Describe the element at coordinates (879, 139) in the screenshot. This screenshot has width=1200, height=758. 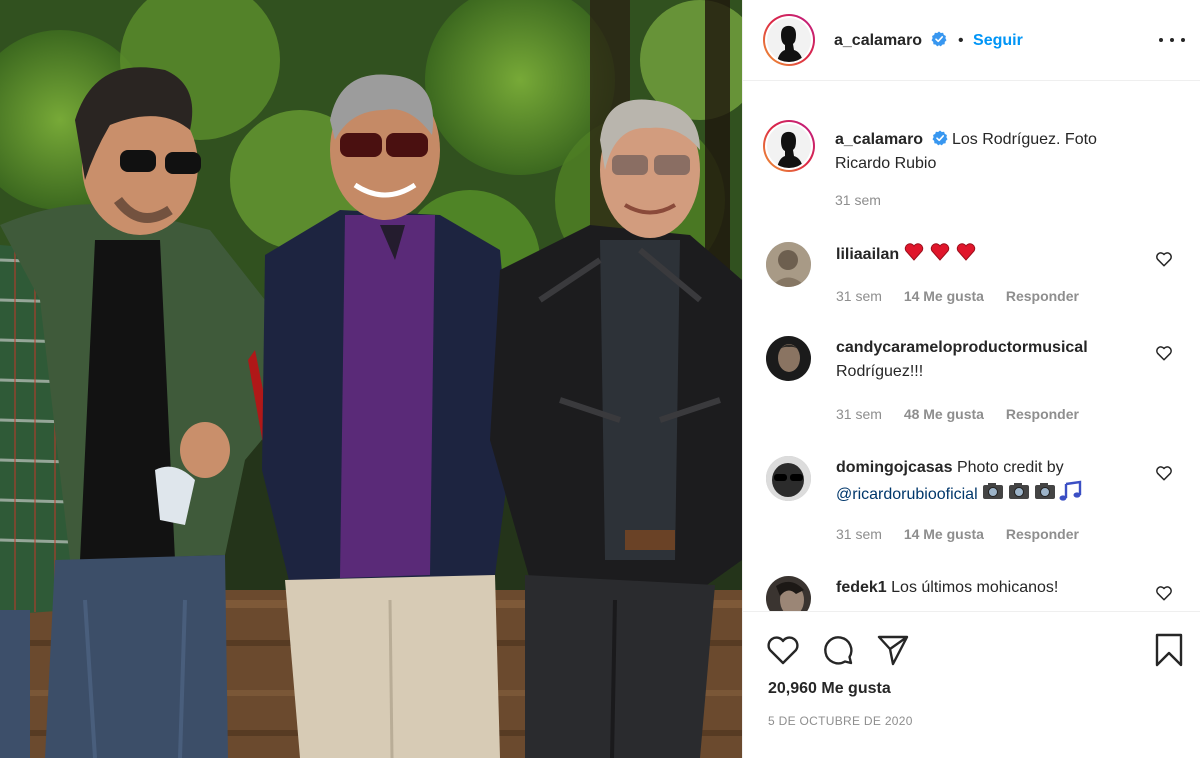
I see `caption-username: a_calamaro` at that location.